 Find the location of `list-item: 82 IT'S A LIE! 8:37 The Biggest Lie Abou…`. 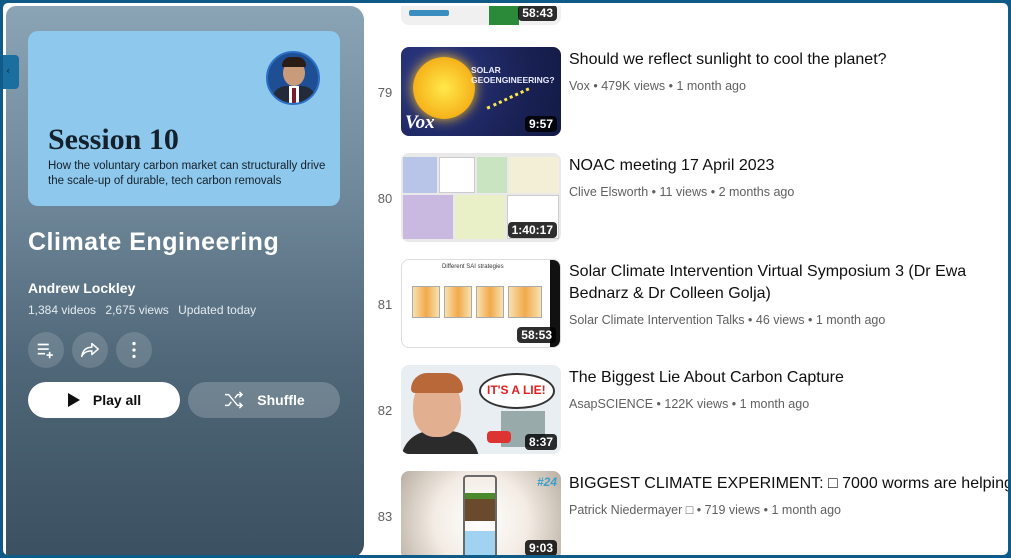

list-item: 82 IT'S A LIE! 8:37 The Biggest Lie Abou… is located at coordinates (686, 413).